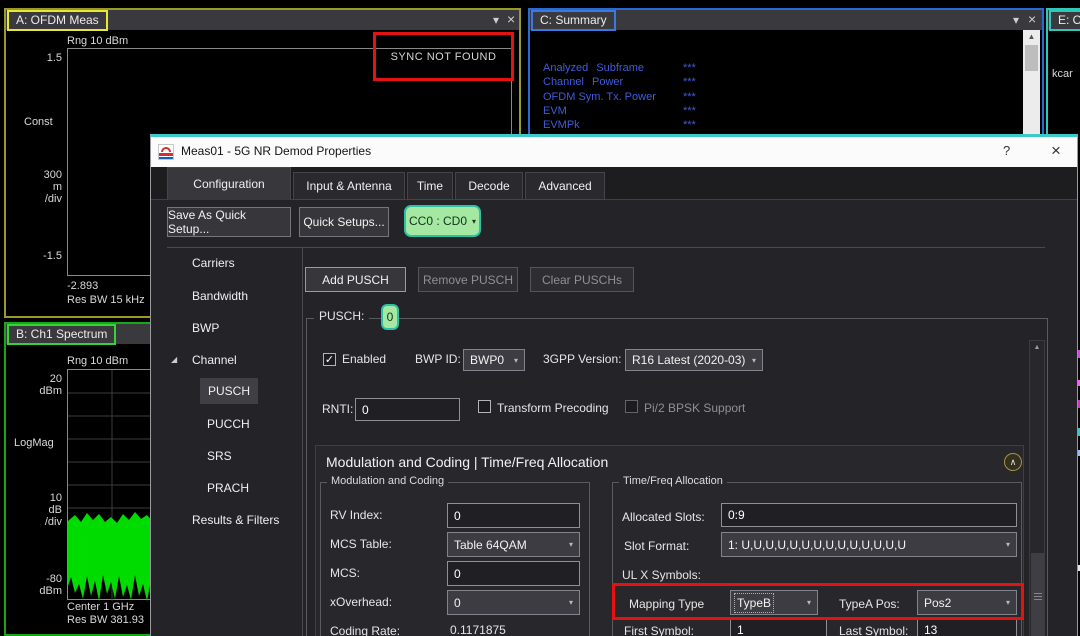 Image resolution: width=1080 pixels, height=636 pixels. Describe the element at coordinates (166, 152) in the screenshot. I see `app-icon` at that location.